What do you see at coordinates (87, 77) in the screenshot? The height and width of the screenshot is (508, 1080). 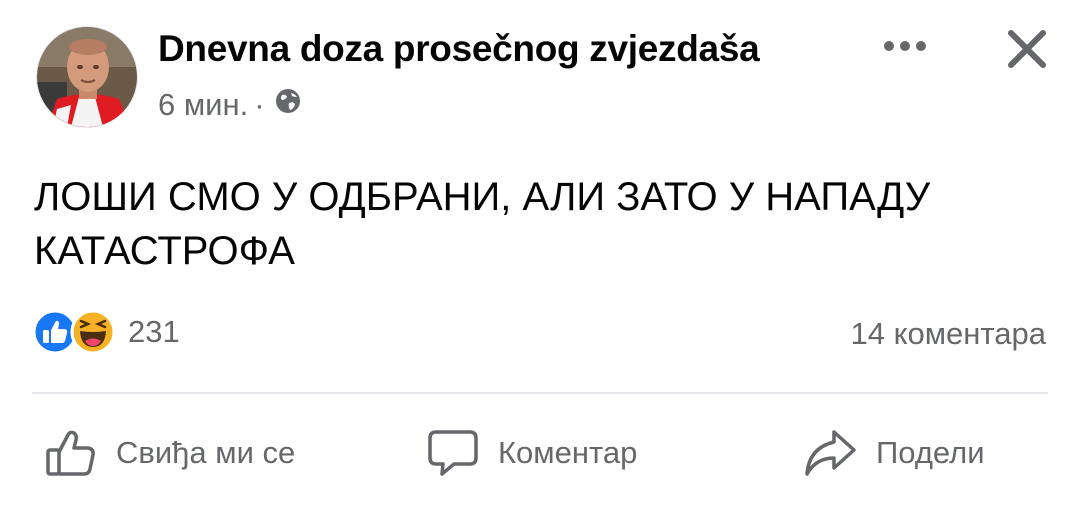 I see `avatar` at bounding box center [87, 77].